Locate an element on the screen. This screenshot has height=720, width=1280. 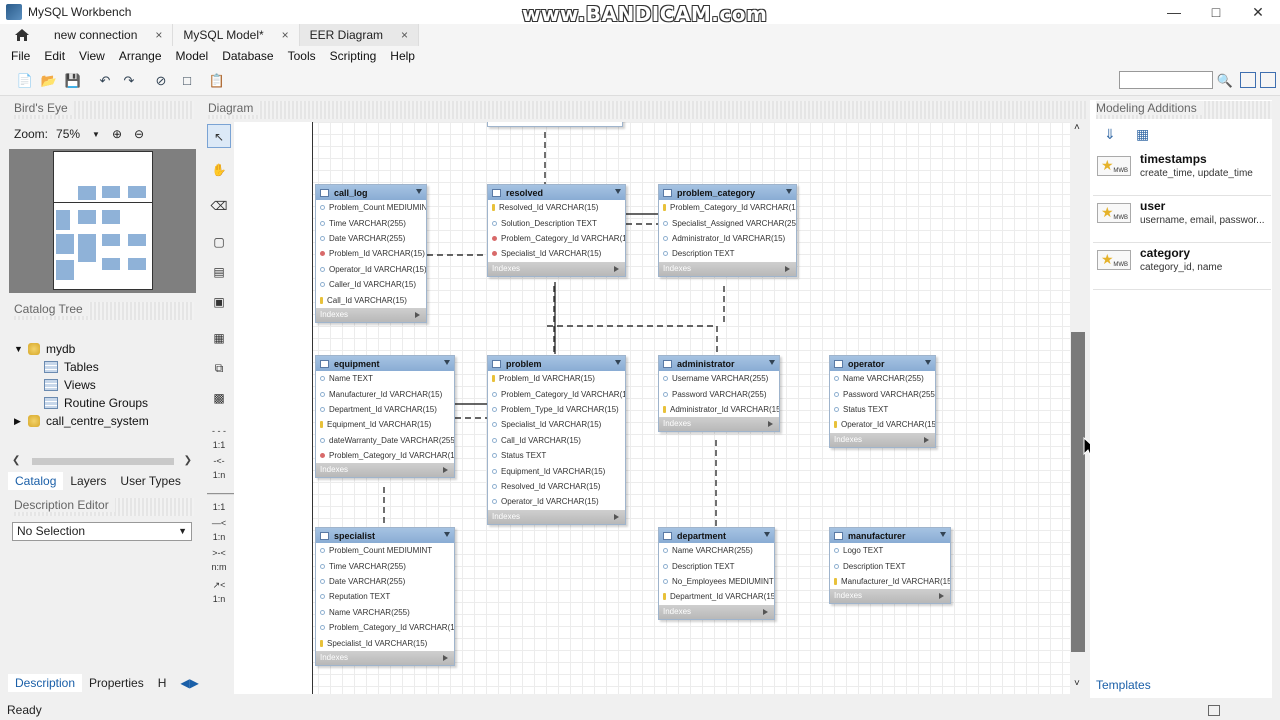
close-icon: × is located at coordinates (285, 35).